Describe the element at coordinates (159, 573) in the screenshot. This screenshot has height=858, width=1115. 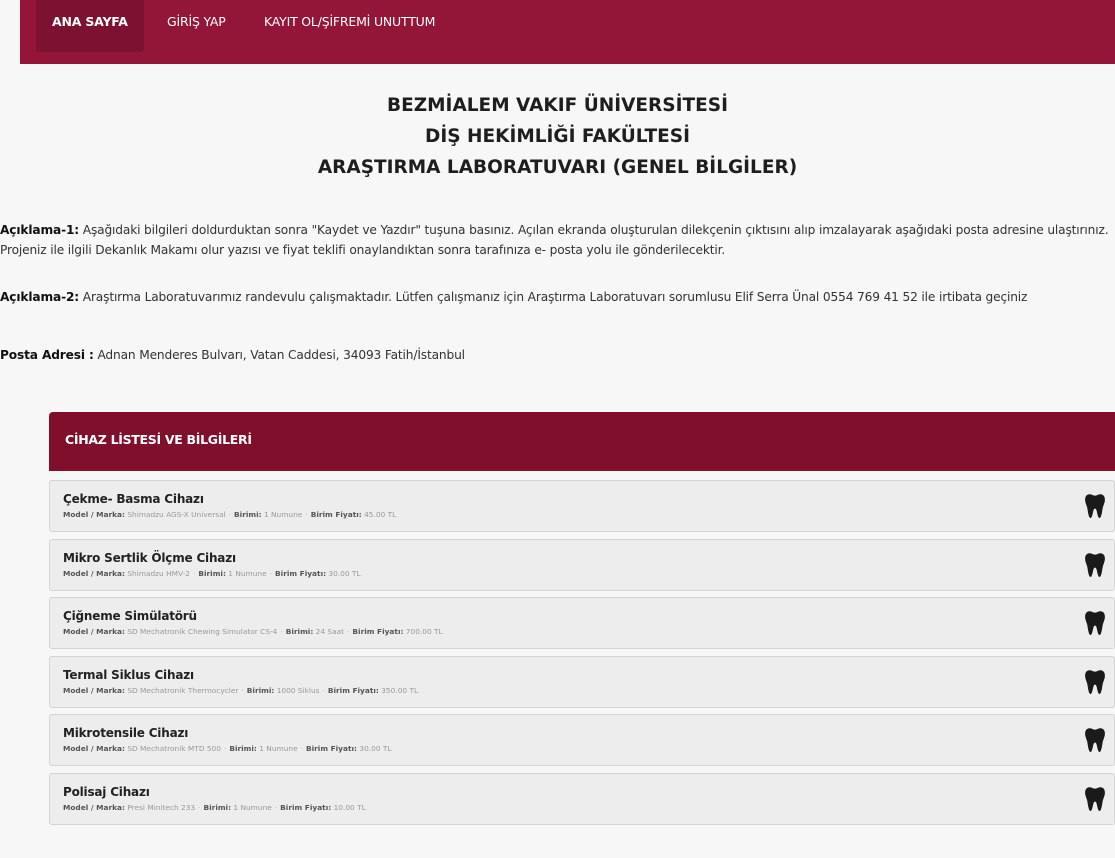
I see `device-model: Shimadzu HMV-2` at that location.